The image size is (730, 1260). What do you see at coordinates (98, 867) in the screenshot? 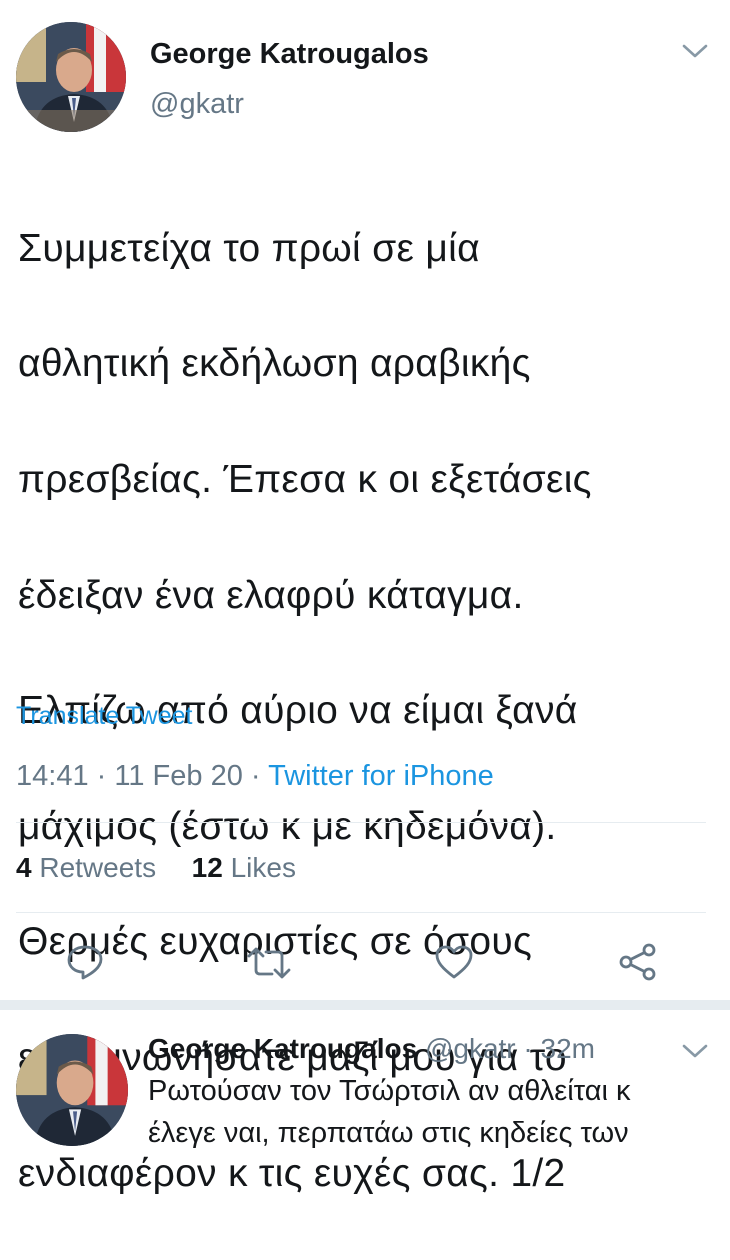
I see `retweets-label: Retweets` at bounding box center [98, 867].